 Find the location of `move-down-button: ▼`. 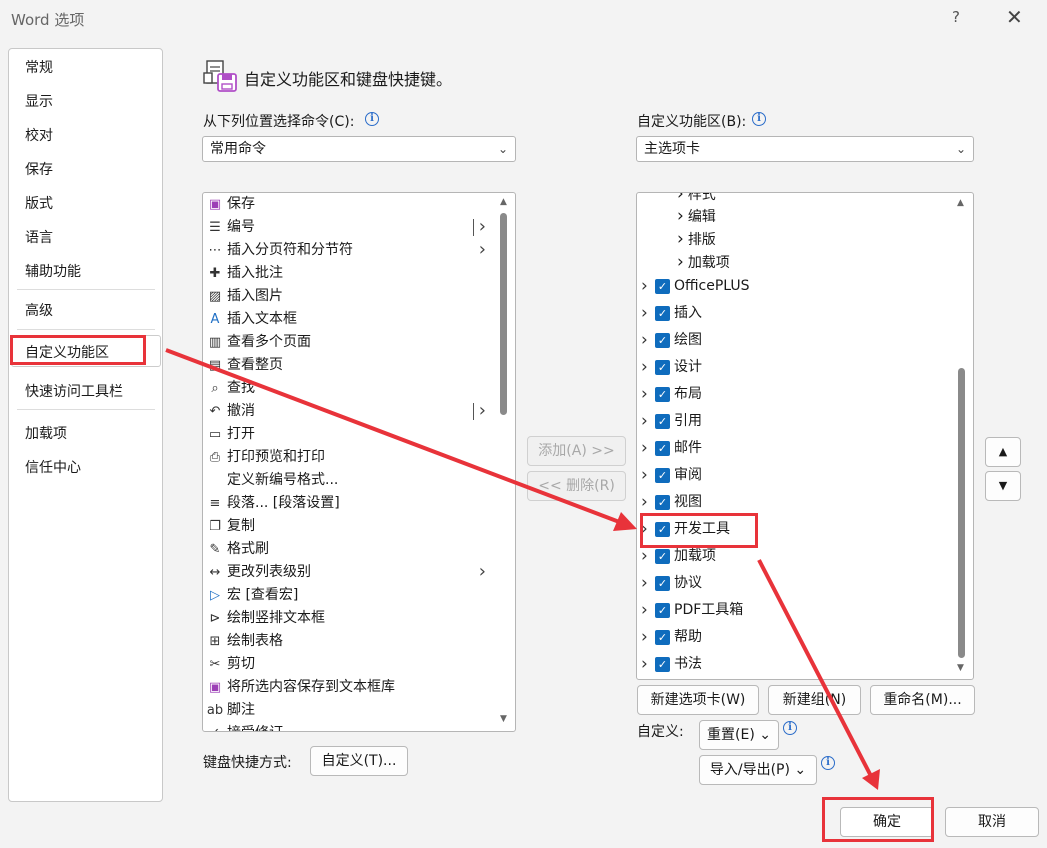

move-down-button: ▼ is located at coordinates (1003, 486).